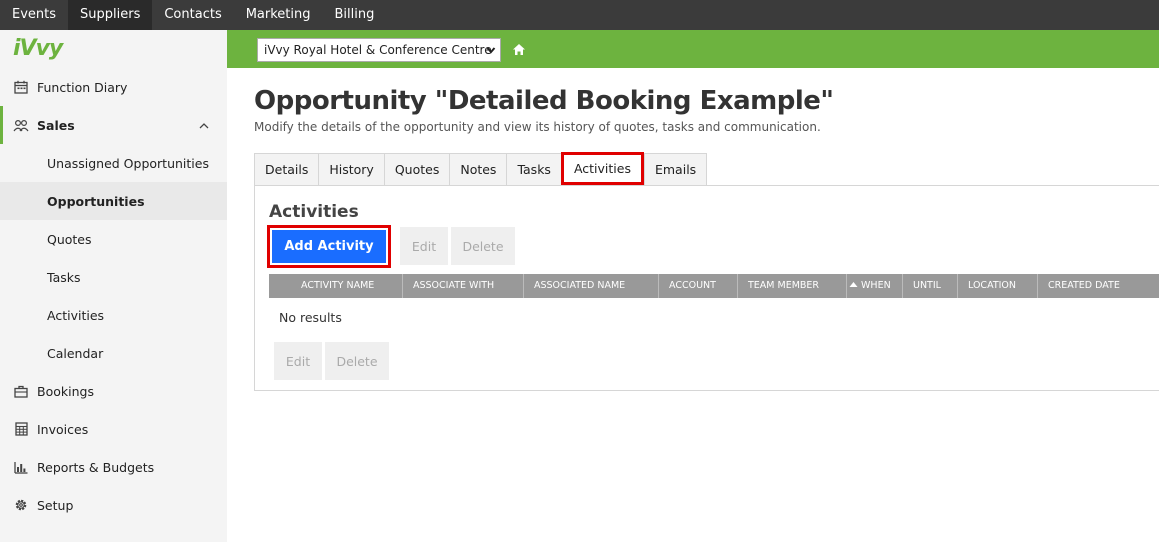 The height and width of the screenshot is (542, 1159). Describe the element at coordinates (416, 169) in the screenshot. I see `tab-quotes: Quotes` at that location.